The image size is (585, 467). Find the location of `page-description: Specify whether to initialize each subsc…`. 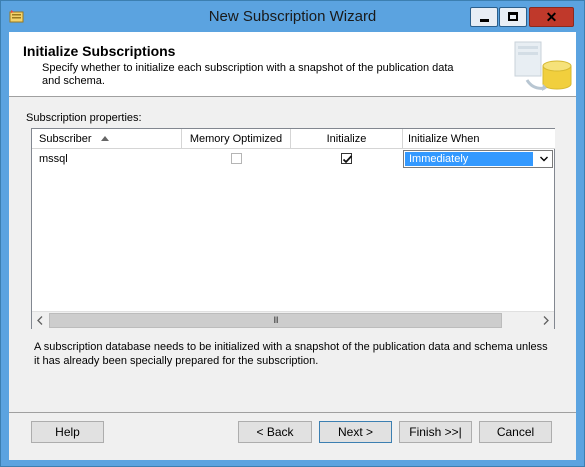

page-description: Specify whether to initialize each subsc… is located at coordinates (248, 74).